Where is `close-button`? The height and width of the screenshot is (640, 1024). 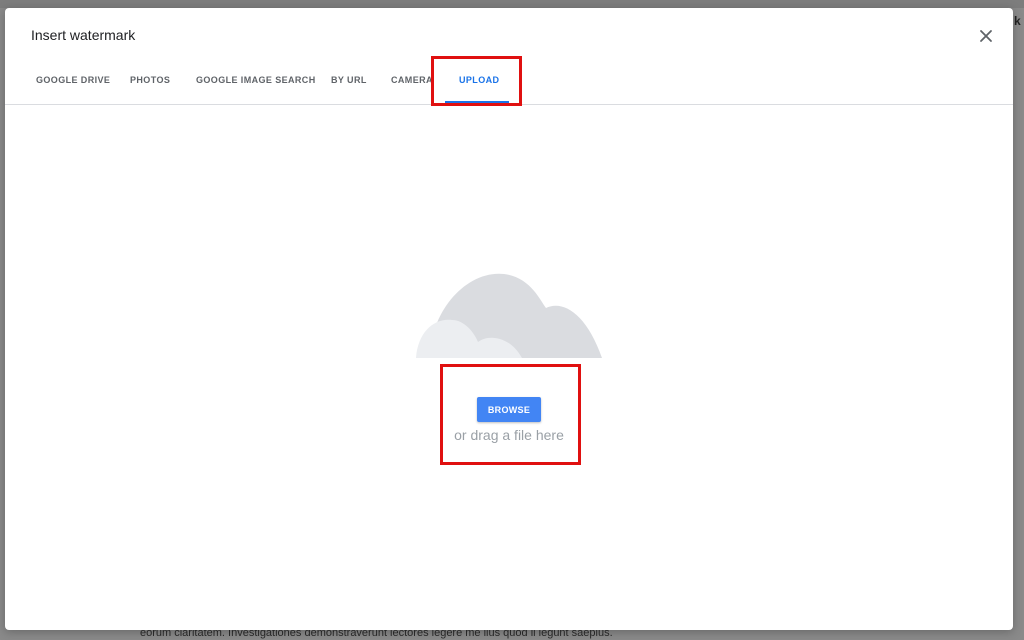 close-button is located at coordinates (986, 36).